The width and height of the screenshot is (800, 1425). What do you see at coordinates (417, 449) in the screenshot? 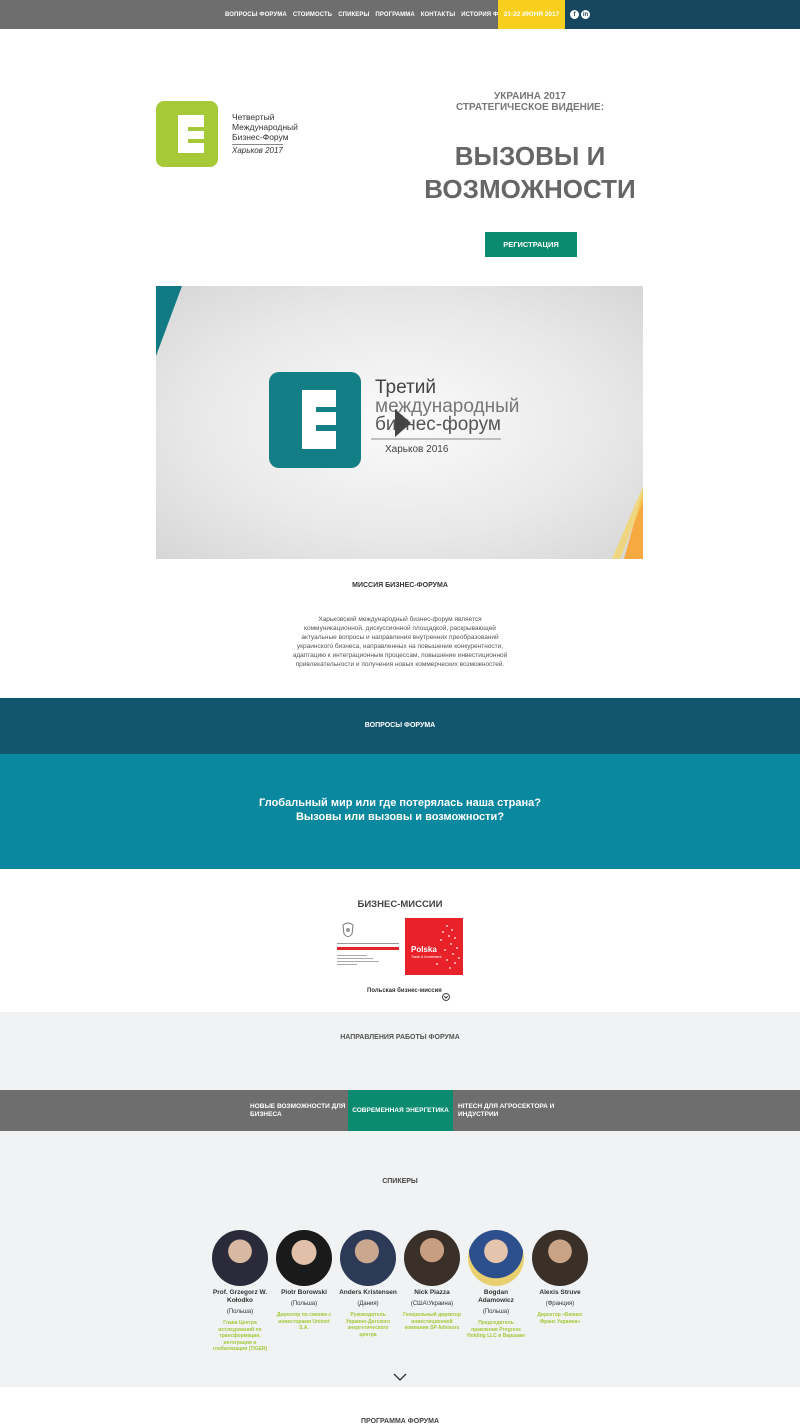
I see `video-city: Харьков 2016` at bounding box center [417, 449].